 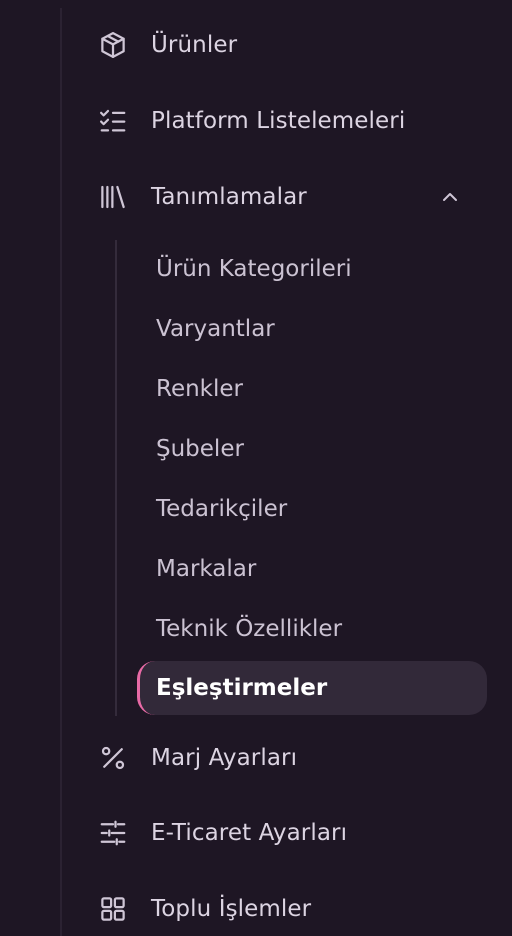 What do you see at coordinates (249, 833) in the screenshot?
I see `nav-item-label: E-Ticaret Ayarları` at bounding box center [249, 833].